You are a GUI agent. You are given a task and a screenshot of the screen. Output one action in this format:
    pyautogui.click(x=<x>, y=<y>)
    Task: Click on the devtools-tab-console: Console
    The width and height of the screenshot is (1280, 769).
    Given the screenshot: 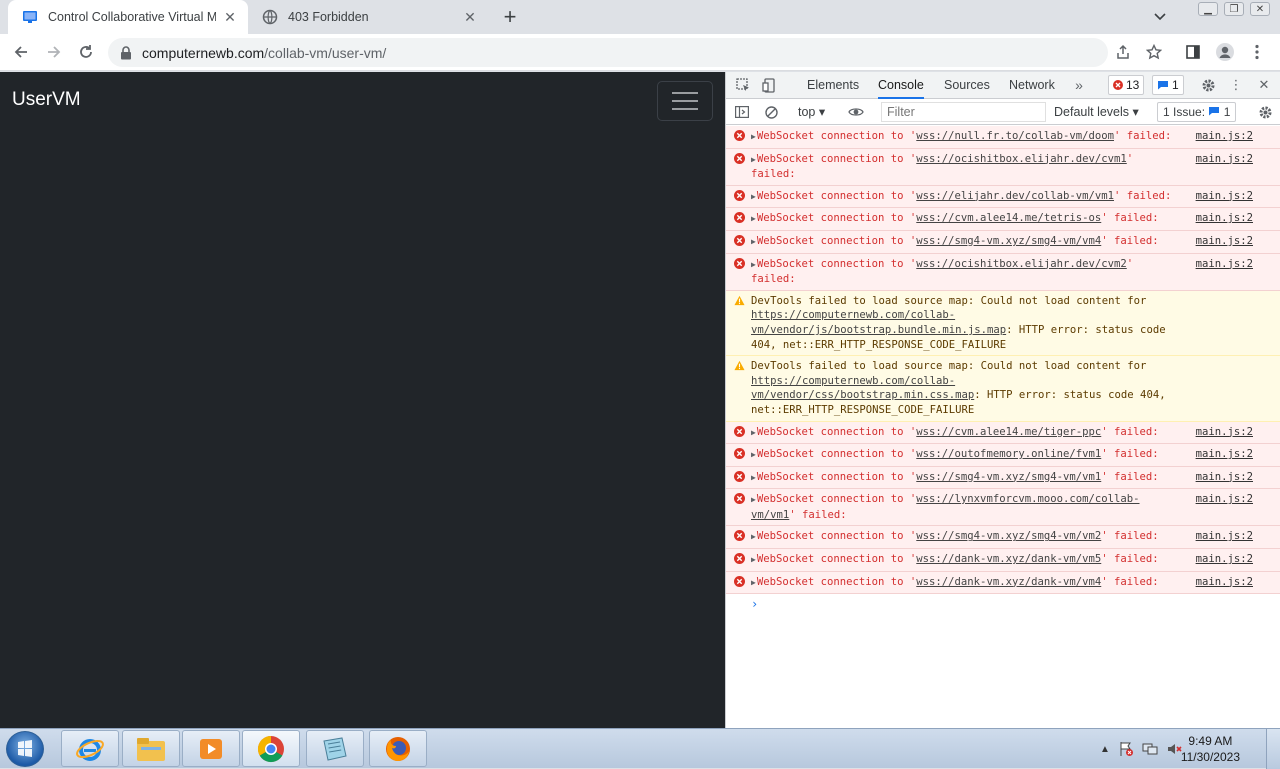 What is the action you would take?
    pyautogui.click(x=901, y=85)
    